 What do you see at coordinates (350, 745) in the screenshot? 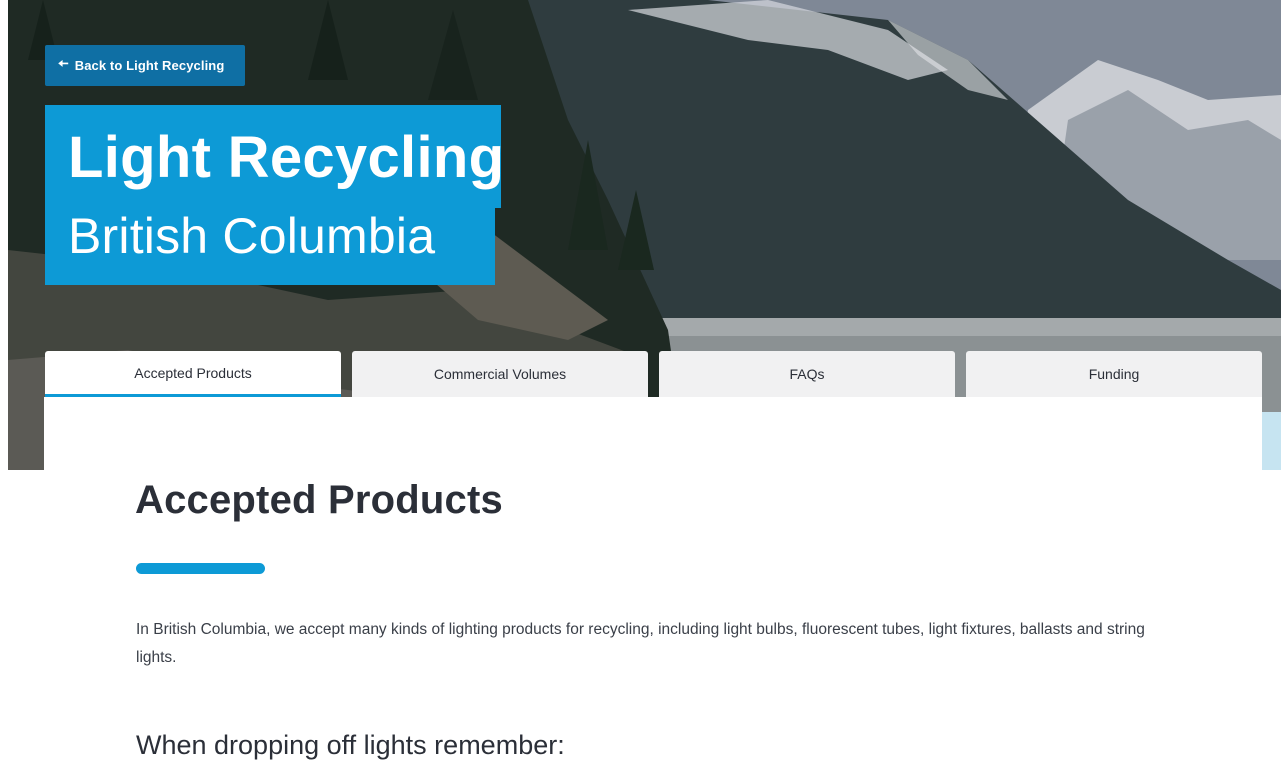
I see `section-subheading: When dropping off lights remember:` at bounding box center [350, 745].